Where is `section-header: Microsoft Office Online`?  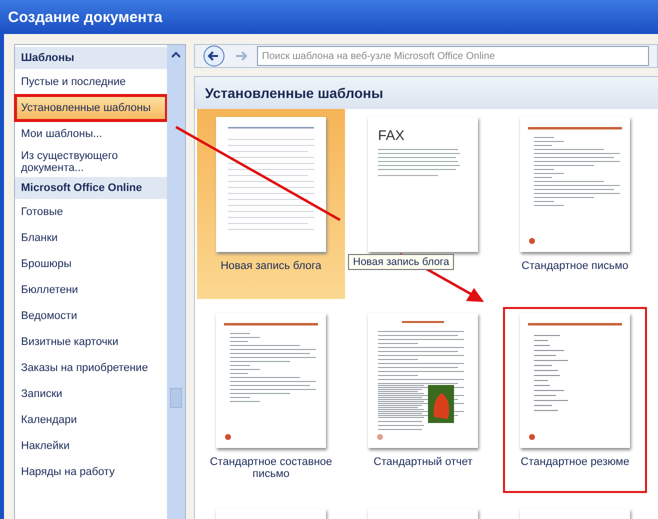
section-header: Microsoft Office Online is located at coordinates (91, 188).